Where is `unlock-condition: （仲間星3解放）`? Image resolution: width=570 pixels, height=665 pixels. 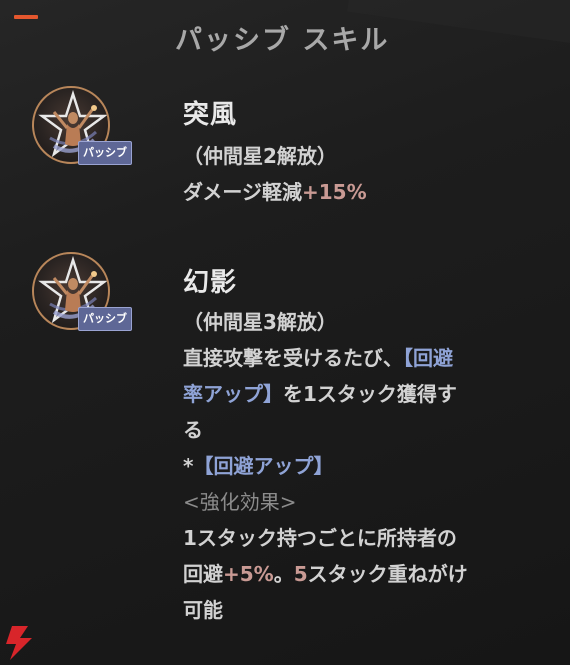
unlock-condition: （仲間星3解放） is located at coordinates (260, 322).